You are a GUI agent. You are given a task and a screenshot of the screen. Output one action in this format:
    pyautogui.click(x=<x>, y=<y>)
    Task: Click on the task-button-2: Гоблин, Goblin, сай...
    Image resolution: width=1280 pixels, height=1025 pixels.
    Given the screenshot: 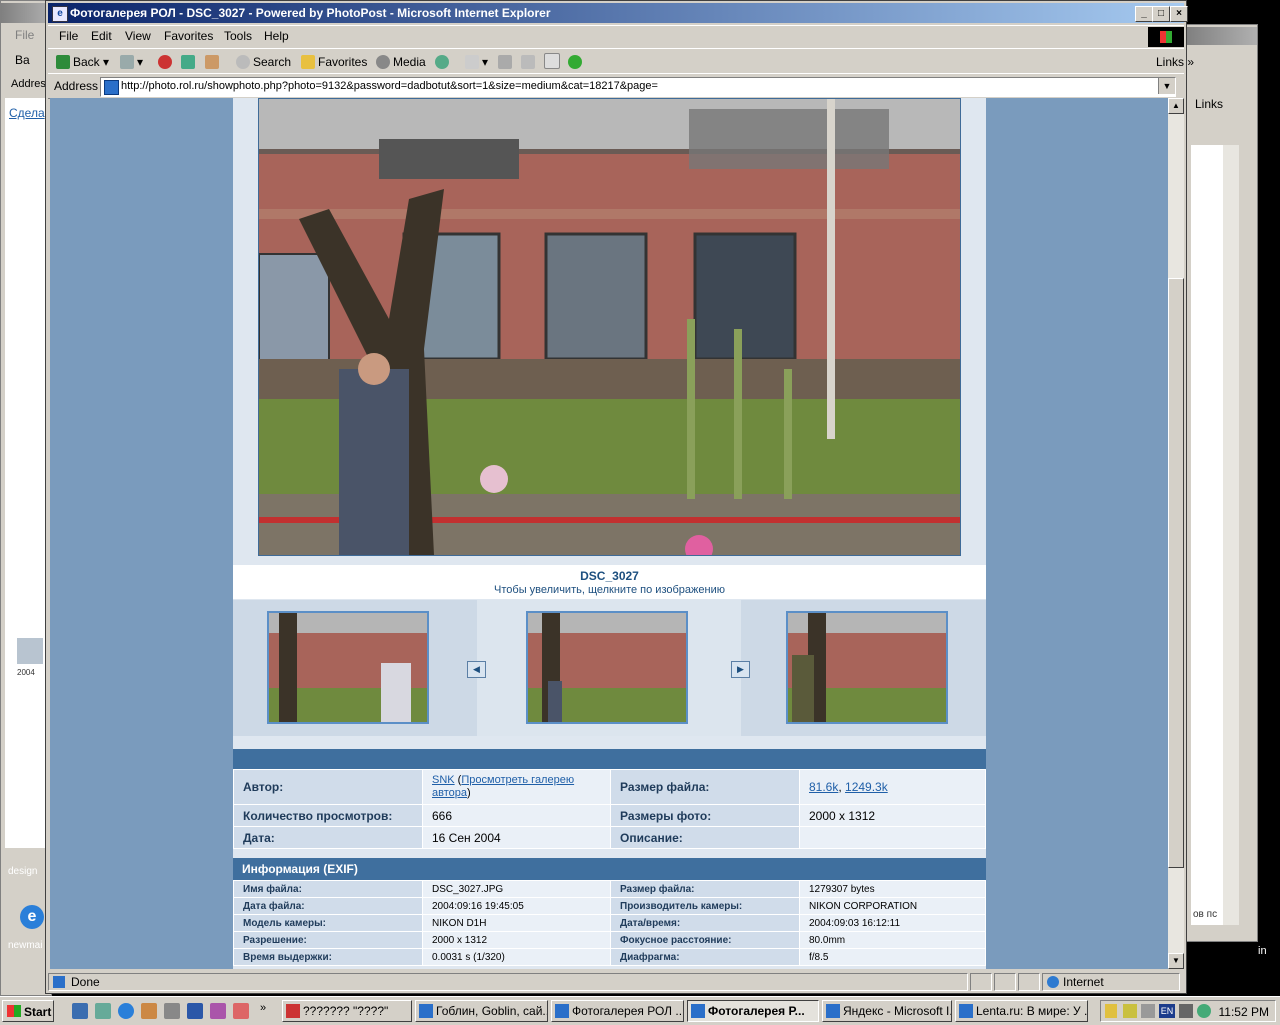 What is the action you would take?
    pyautogui.click(x=481, y=1011)
    